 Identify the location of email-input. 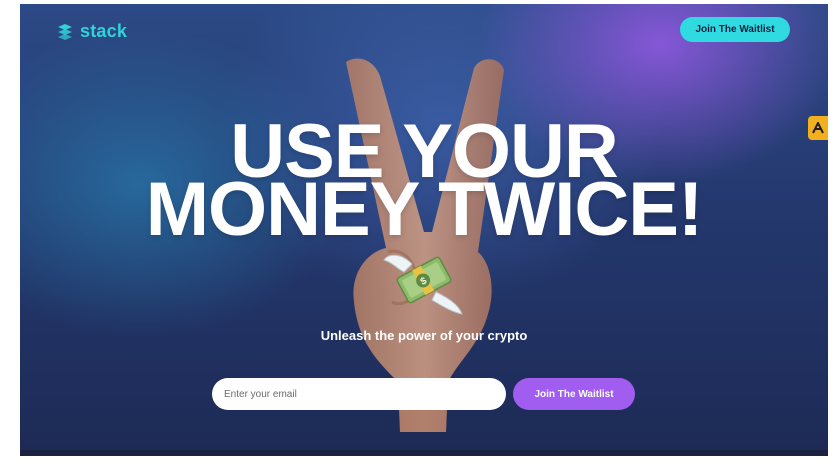
(359, 394).